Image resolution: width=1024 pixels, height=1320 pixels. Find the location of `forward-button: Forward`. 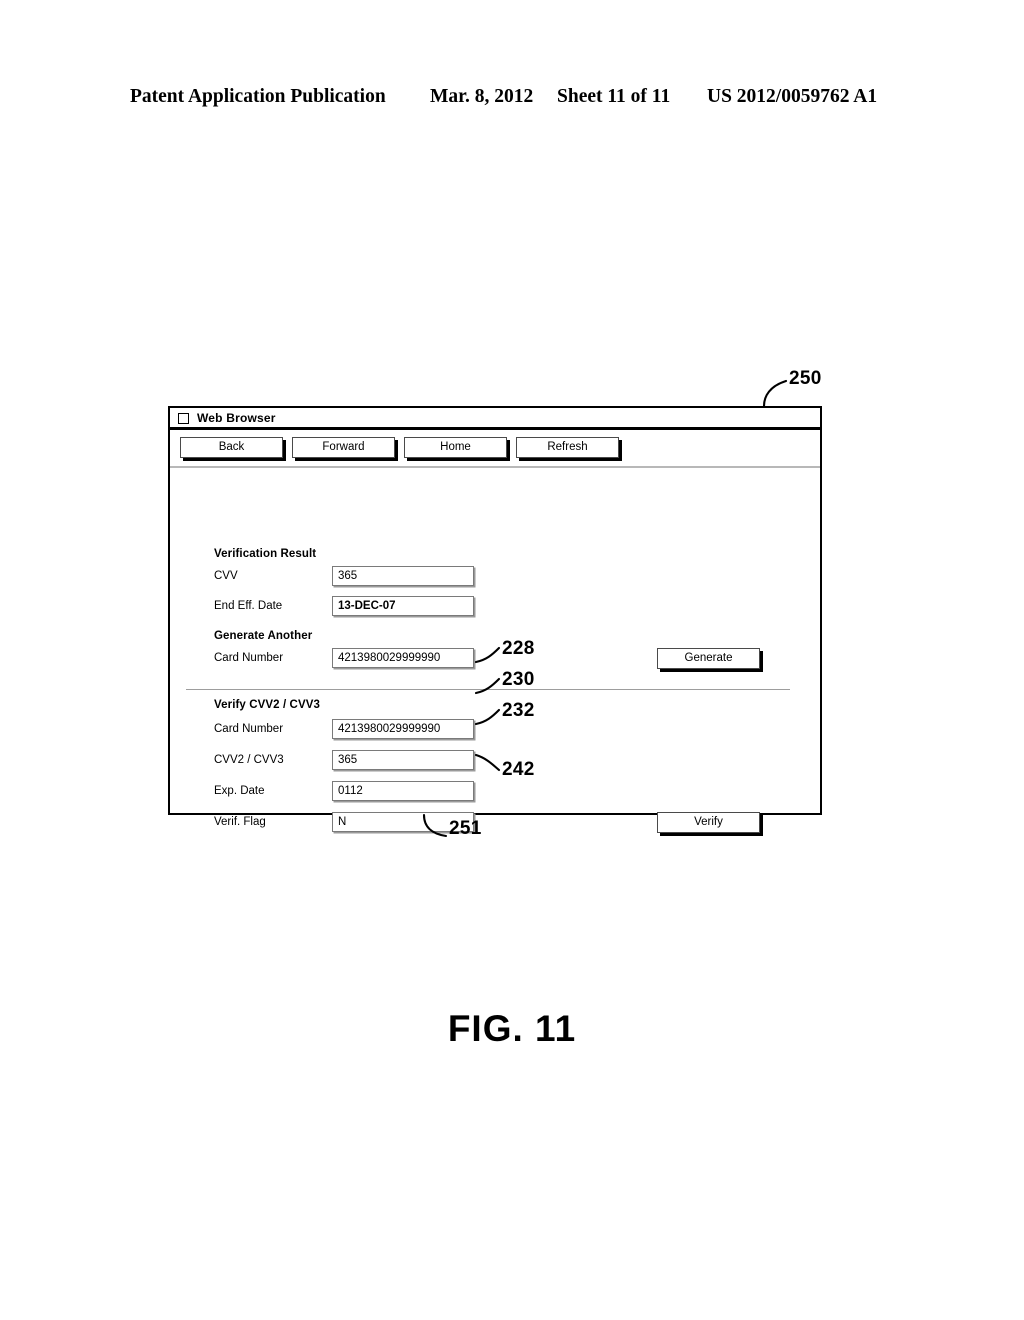

forward-button: Forward is located at coordinates (343, 447).